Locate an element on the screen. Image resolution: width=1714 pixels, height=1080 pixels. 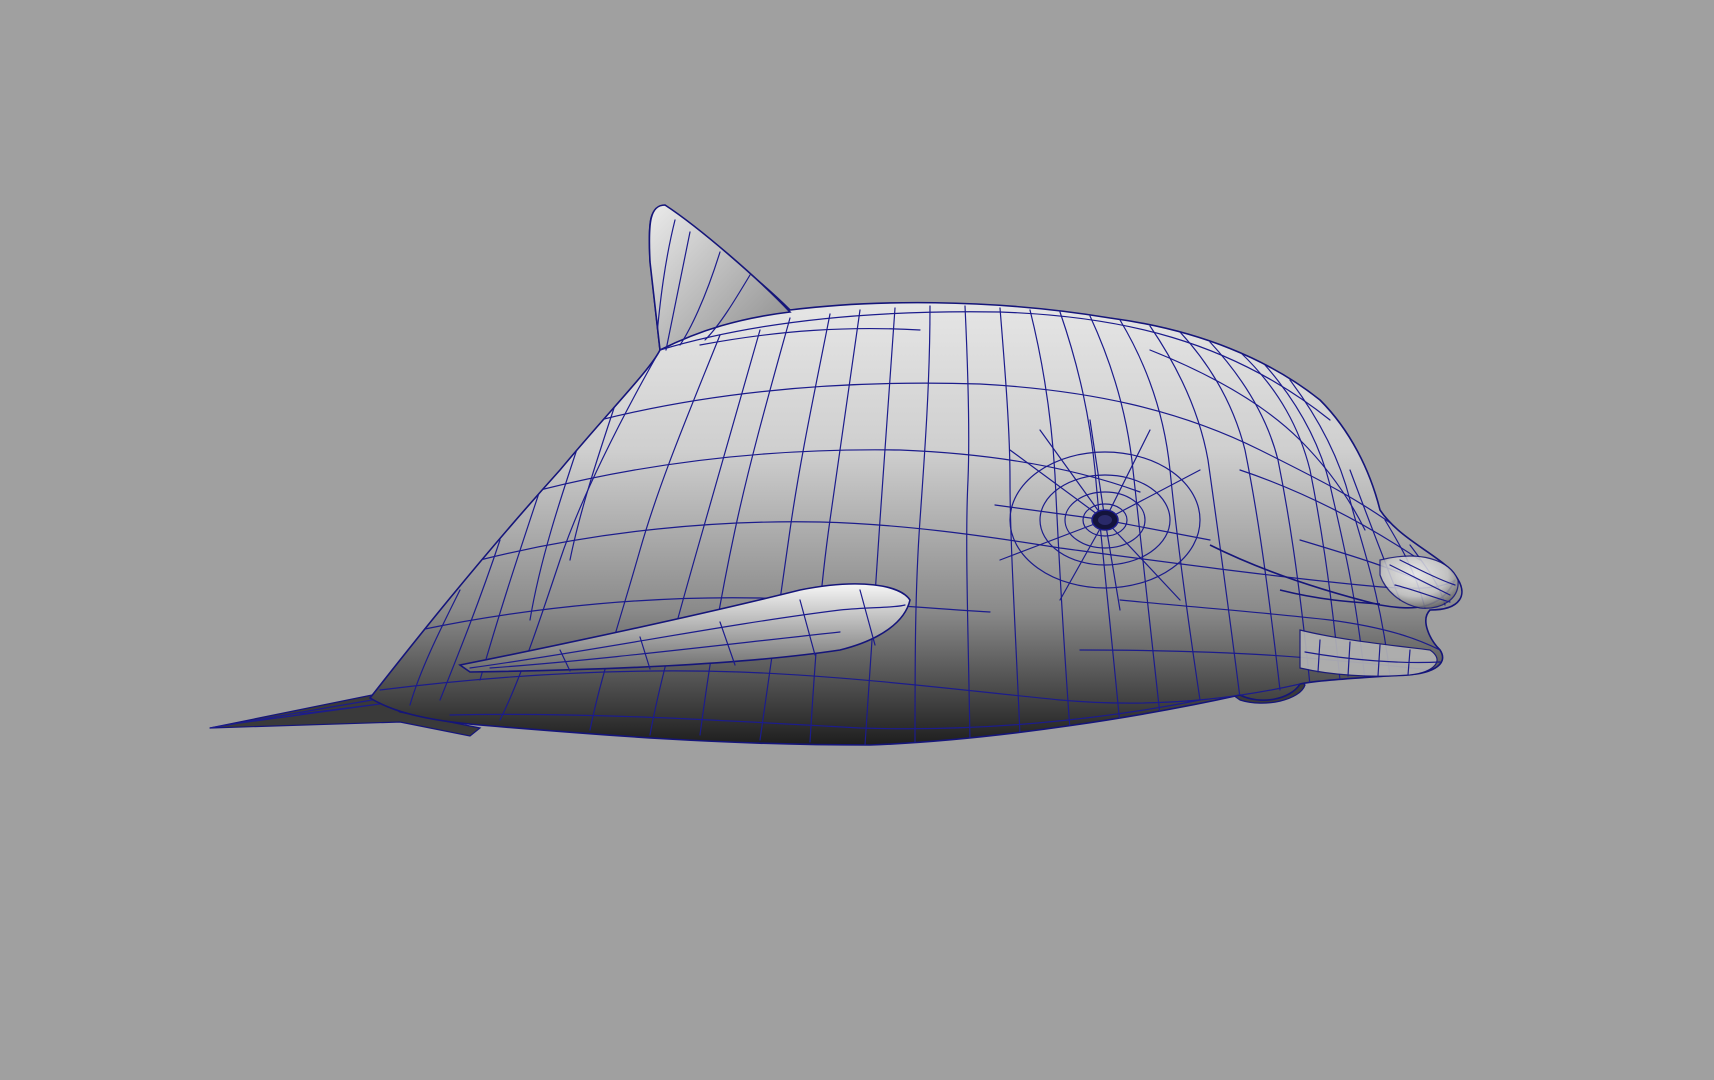
eye-pupil is located at coordinates (1105, 520).